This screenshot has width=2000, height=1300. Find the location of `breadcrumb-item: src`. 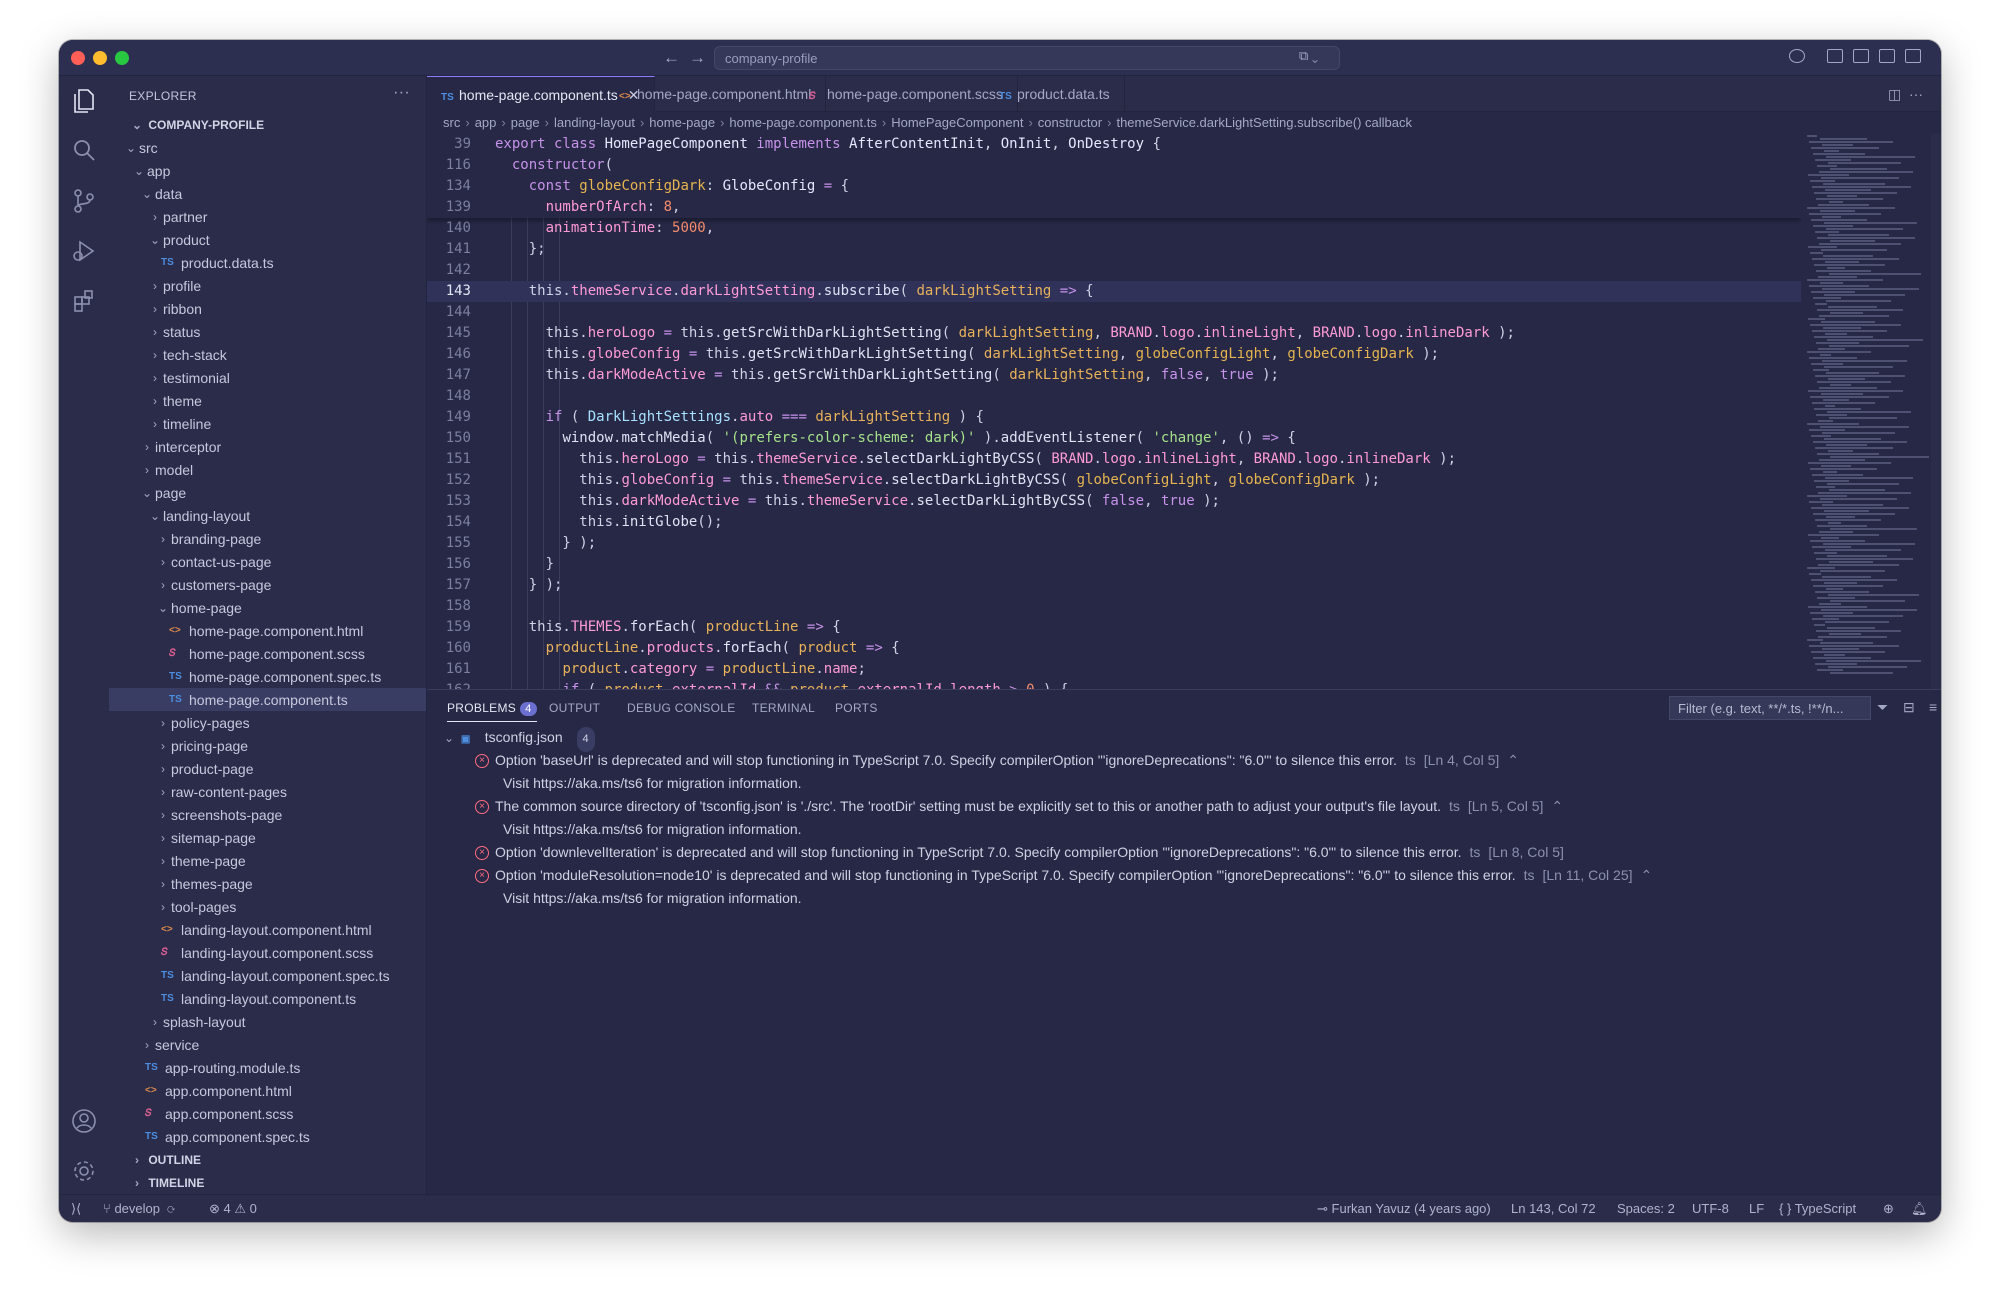

breadcrumb-item: src is located at coordinates (451, 122).